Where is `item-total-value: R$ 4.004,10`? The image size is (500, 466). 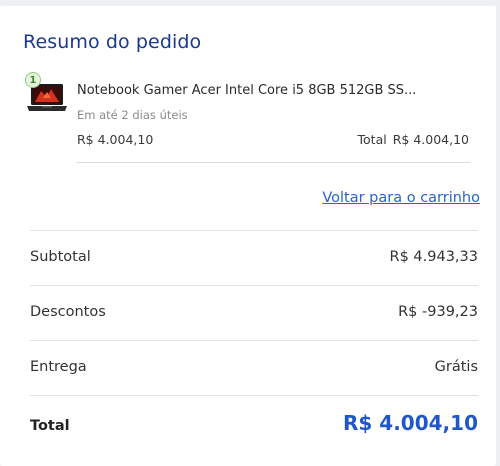 item-total-value: R$ 4.004,10 is located at coordinates (430, 139).